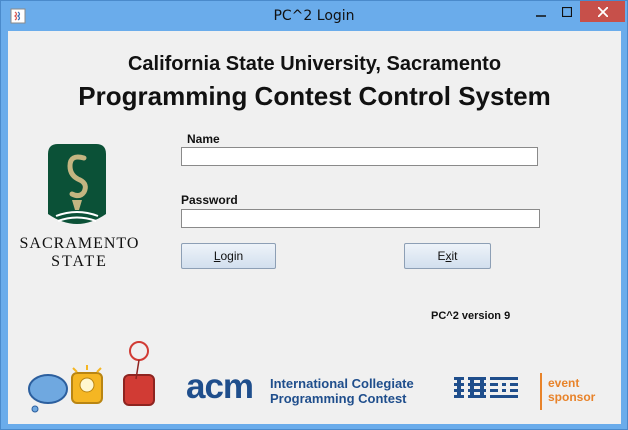 The width and height of the screenshot is (628, 430). I want to click on version-label: PC^2 version 9, so click(471, 316).